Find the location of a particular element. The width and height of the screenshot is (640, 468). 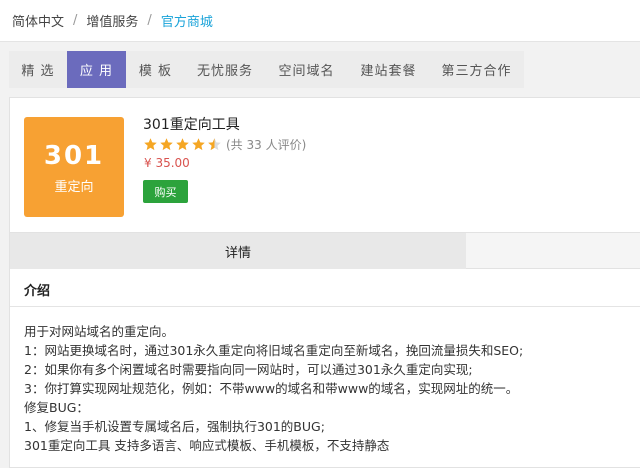

tab-packages: 建站套餐 is located at coordinates (388, 69).